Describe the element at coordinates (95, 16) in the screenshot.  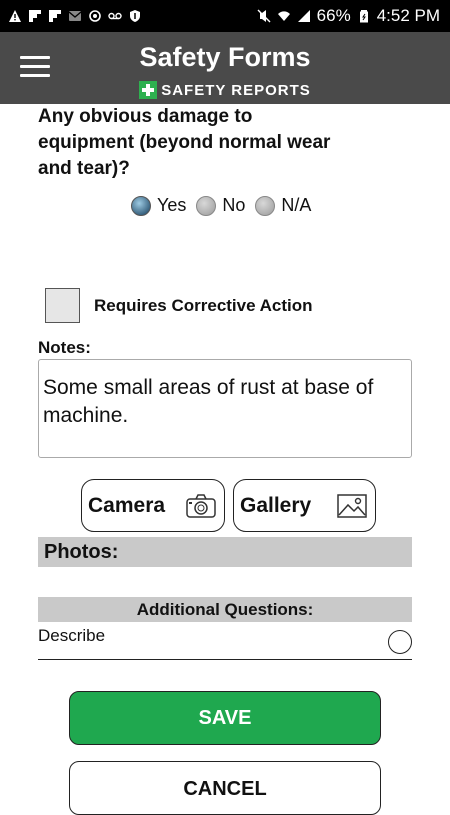
I see `sync-icon` at that location.